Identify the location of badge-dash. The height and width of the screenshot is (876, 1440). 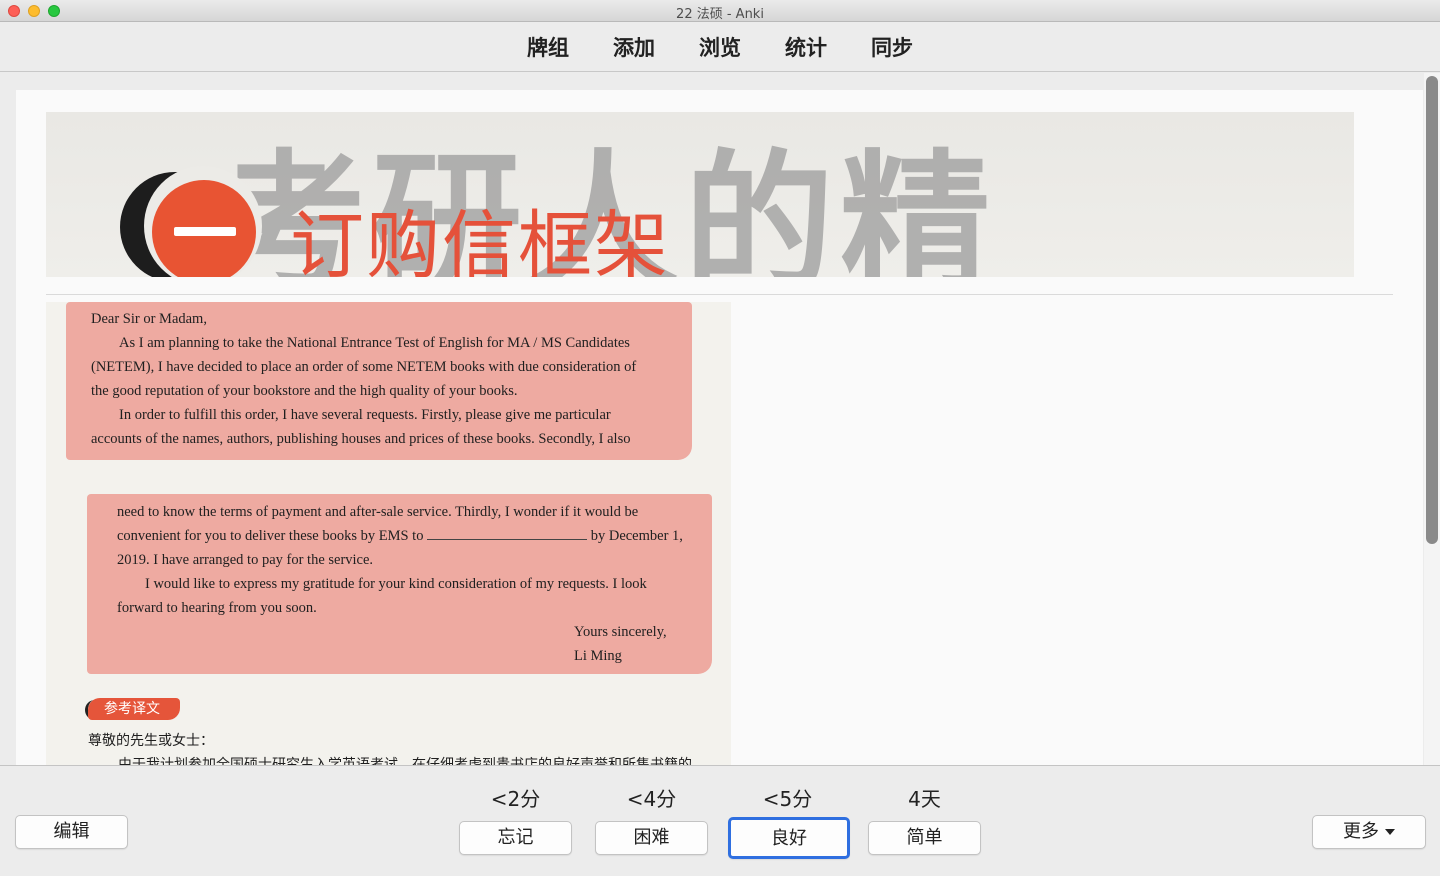
(205, 231).